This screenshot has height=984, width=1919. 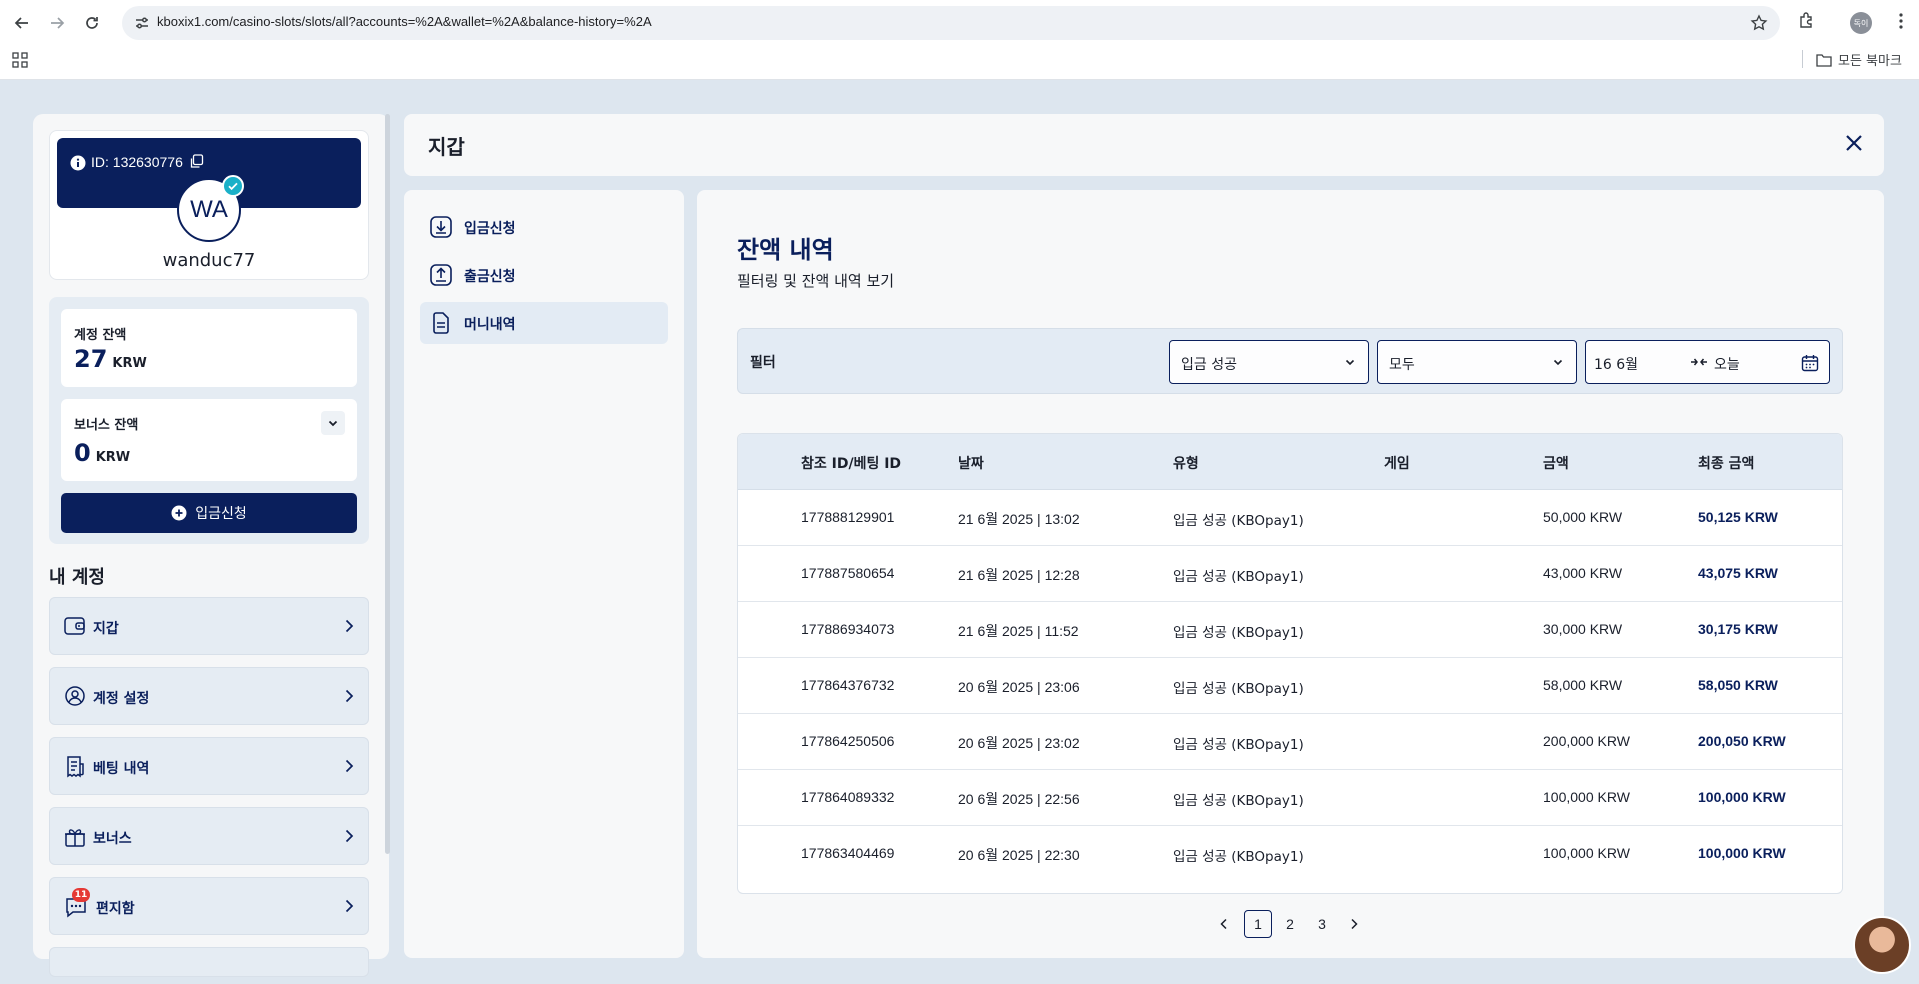 What do you see at coordinates (544, 227) in the screenshot?
I see `wallet-nav-deposit: 입금신청` at bounding box center [544, 227].